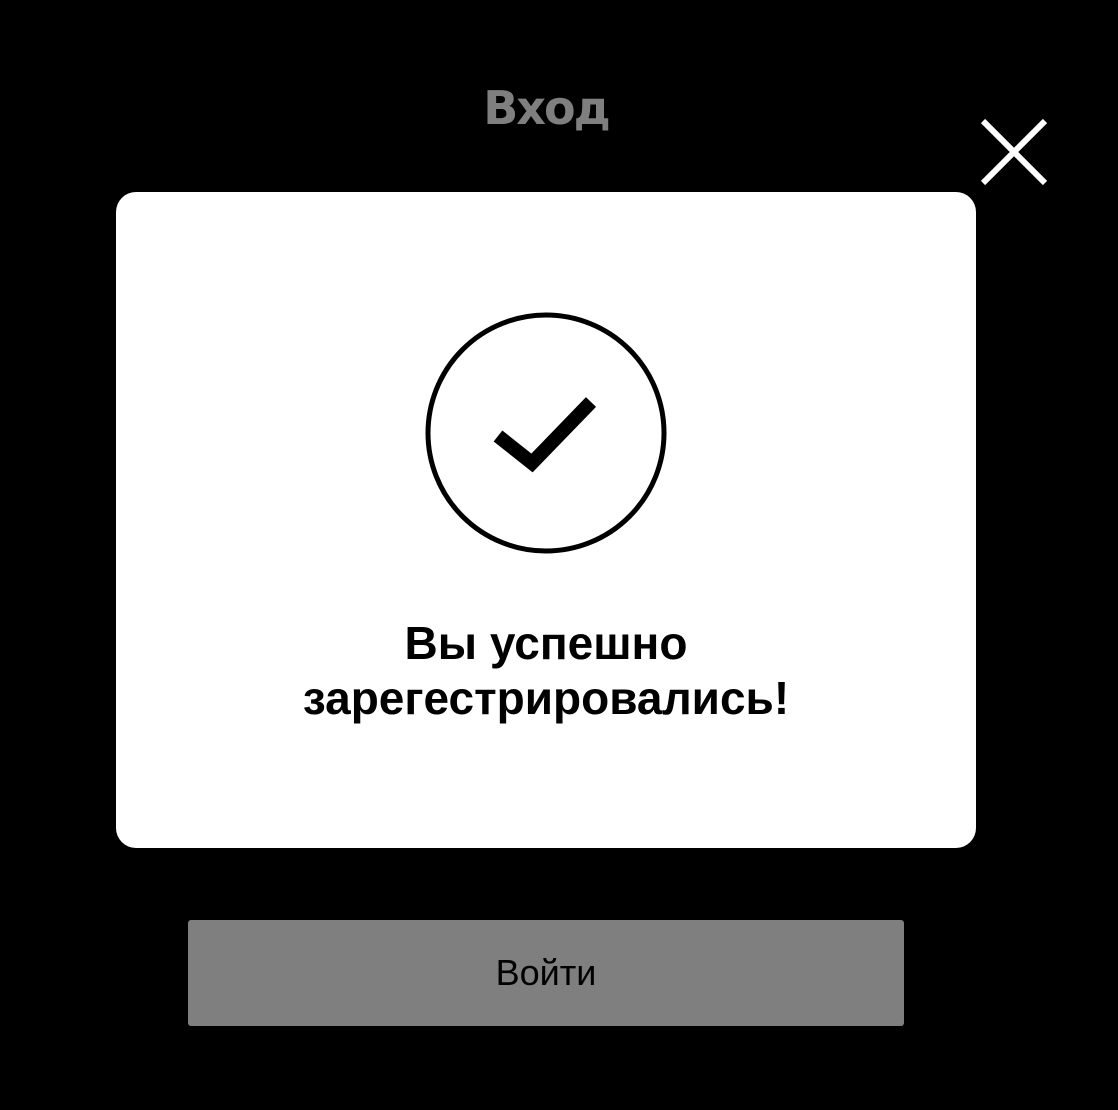 This screenshot has height=1110, width=1118. What do you see at coordinates (546, 433) in the screenshot?
I see `checkmark-circle-icon` at bounding box center [546, 433].